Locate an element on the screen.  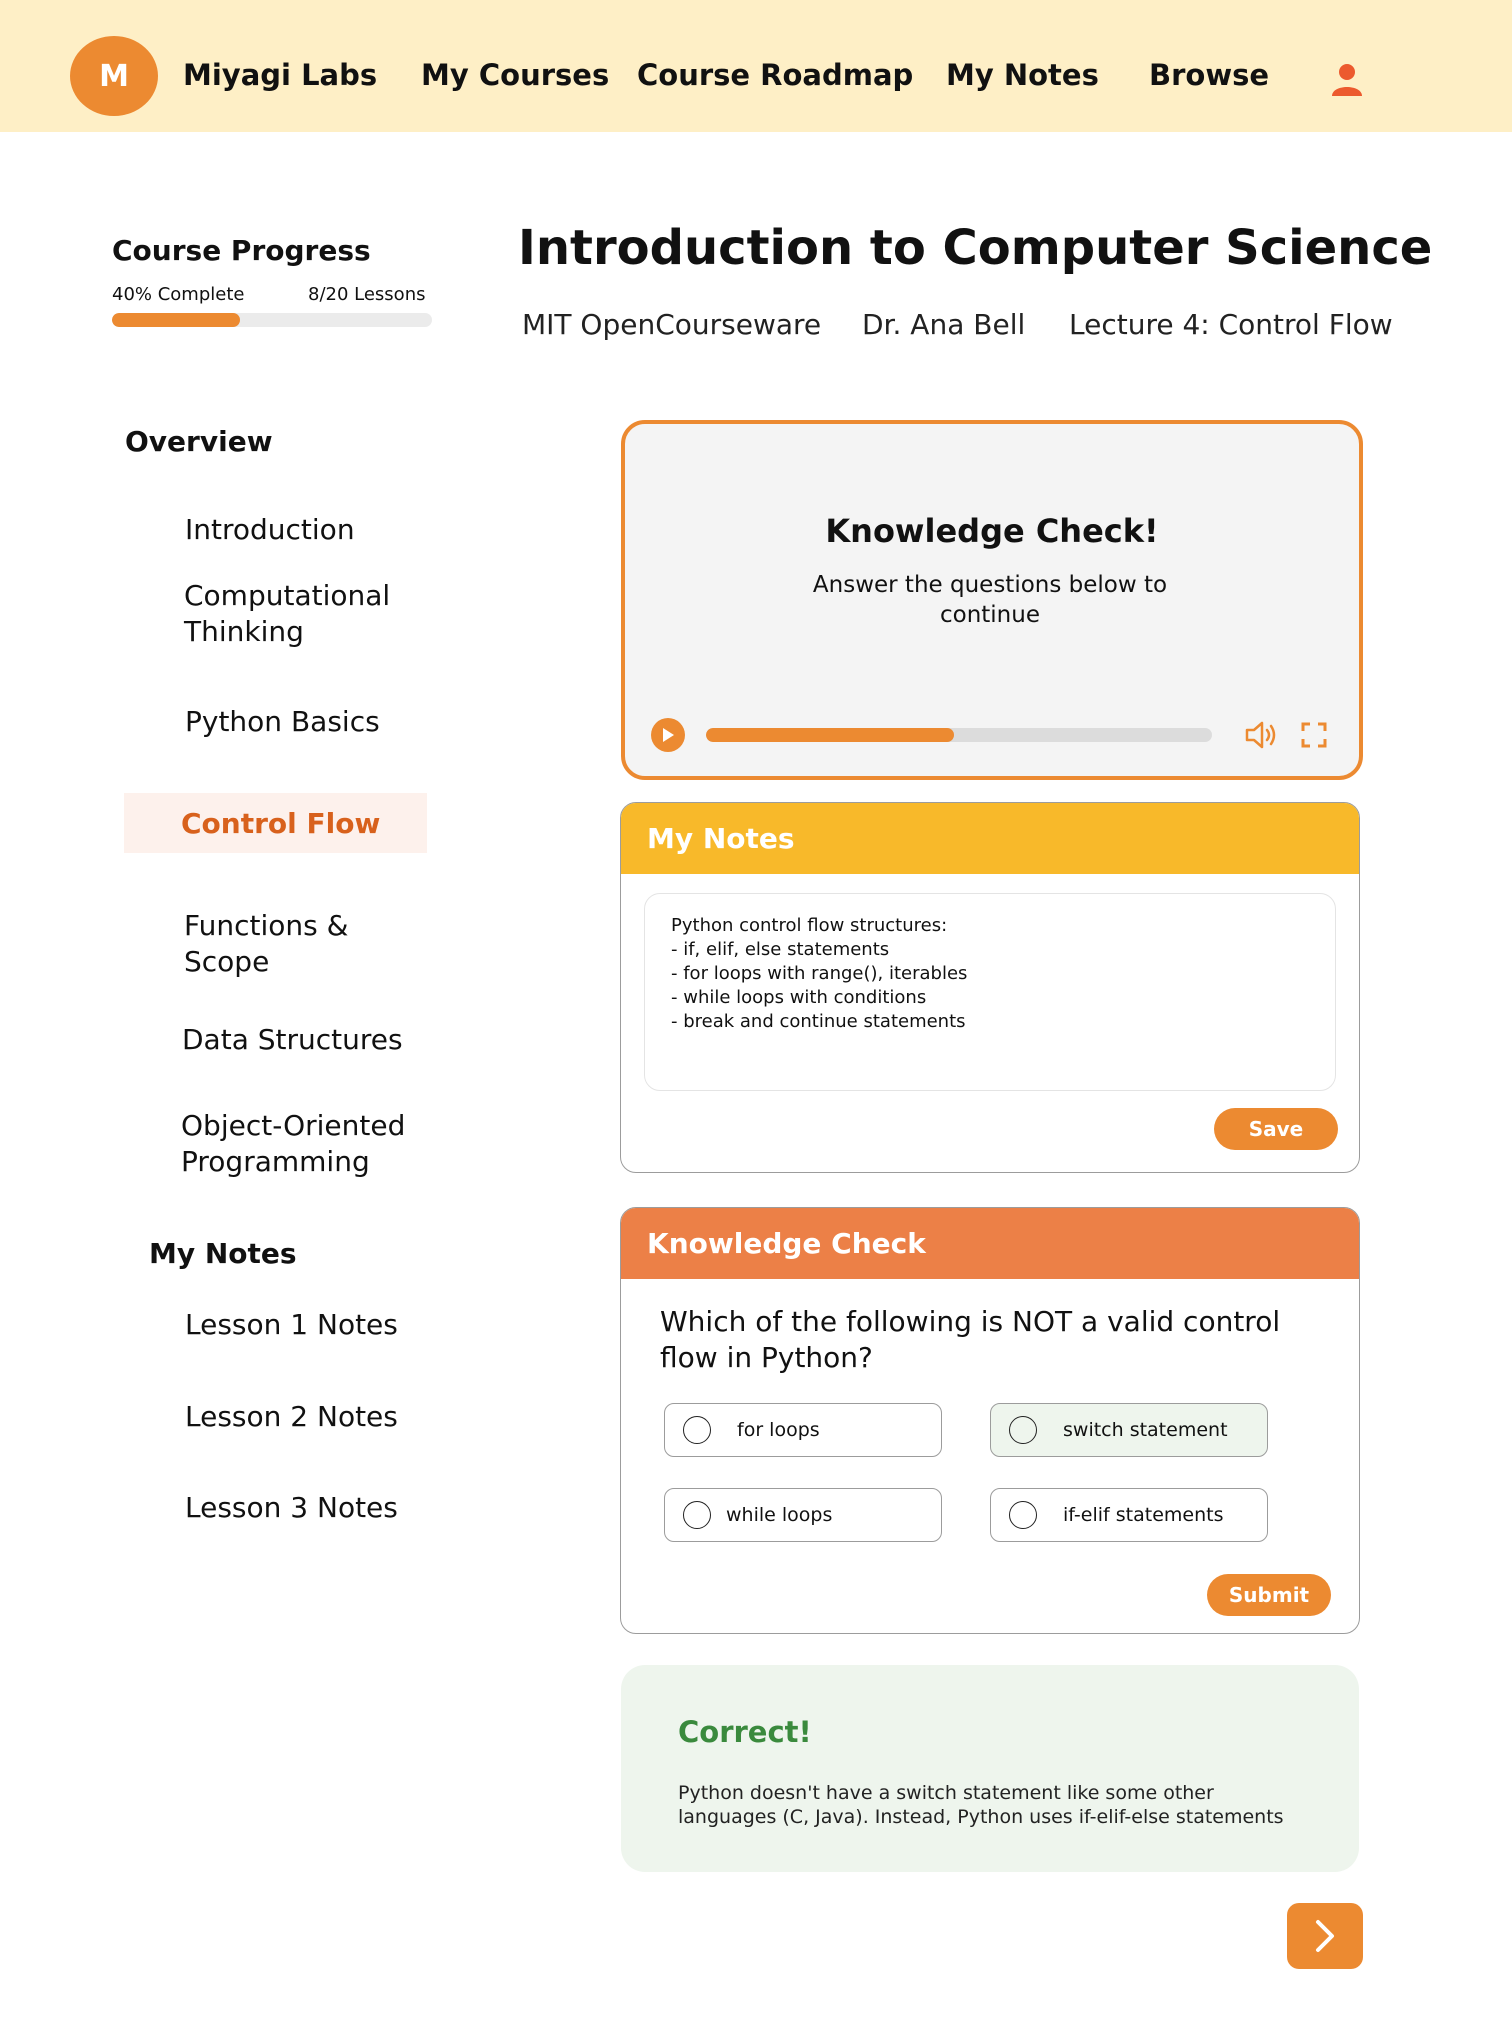
feedback-title: Correct! is located at coordinates (745, 1732).